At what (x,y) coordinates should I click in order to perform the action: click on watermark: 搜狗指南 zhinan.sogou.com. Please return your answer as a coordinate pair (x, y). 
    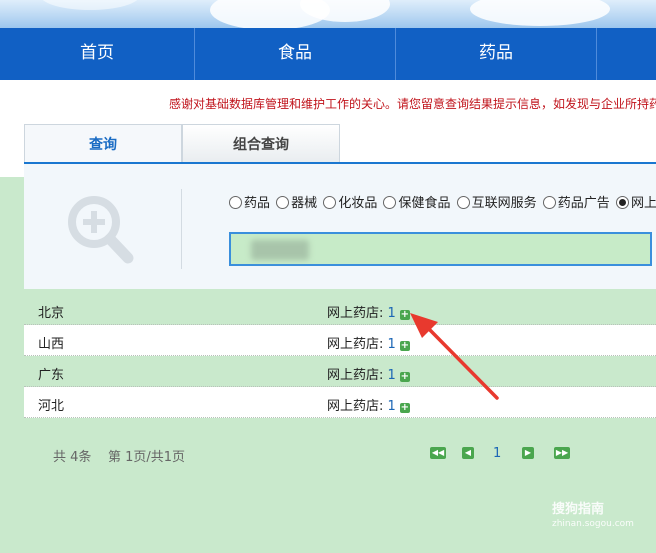
    Looking at the image, I should click on (593, 513).